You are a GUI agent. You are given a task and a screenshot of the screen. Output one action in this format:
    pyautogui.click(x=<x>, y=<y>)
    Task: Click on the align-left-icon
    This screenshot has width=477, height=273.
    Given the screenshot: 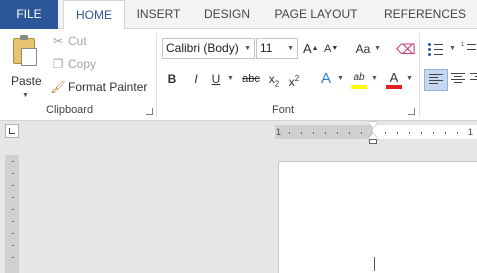 What is the action you would take?
    pyautogui.click(x=436, y=80)
    